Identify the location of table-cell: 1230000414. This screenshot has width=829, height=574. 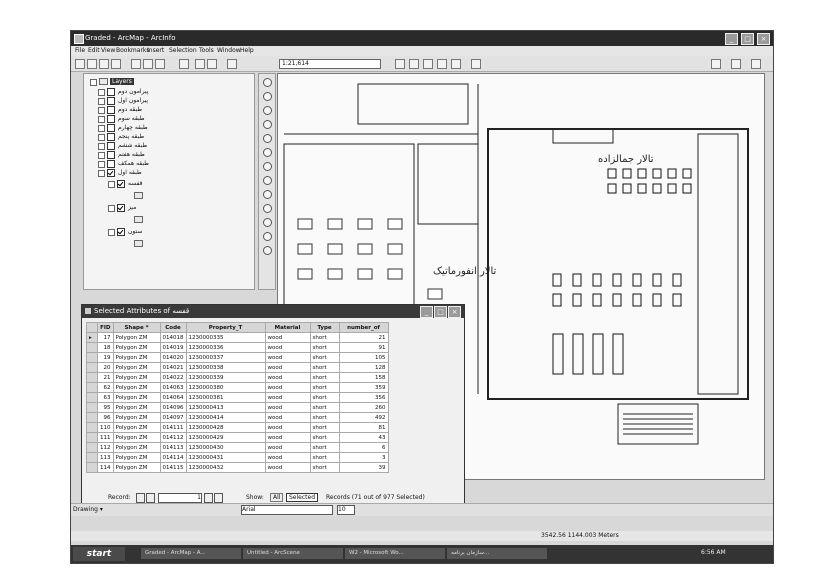
(225, 417).